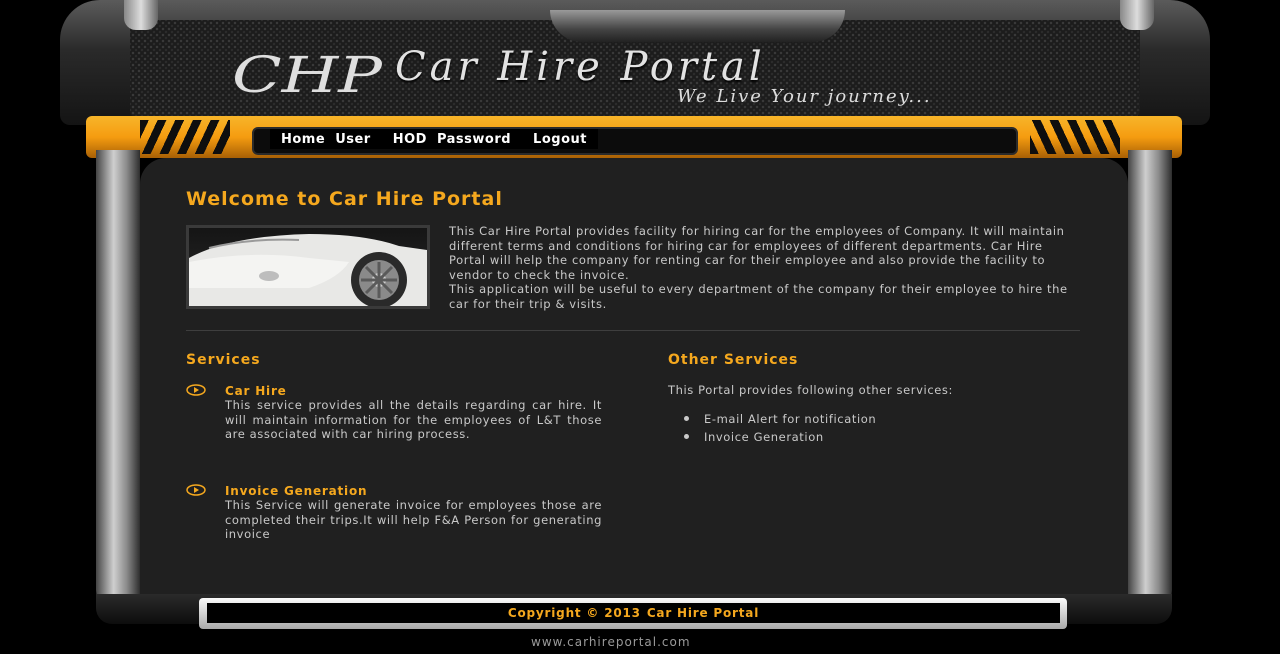 The height and width of the screenshot is (654, 1280). I want to click on divider, so click(633, 330).